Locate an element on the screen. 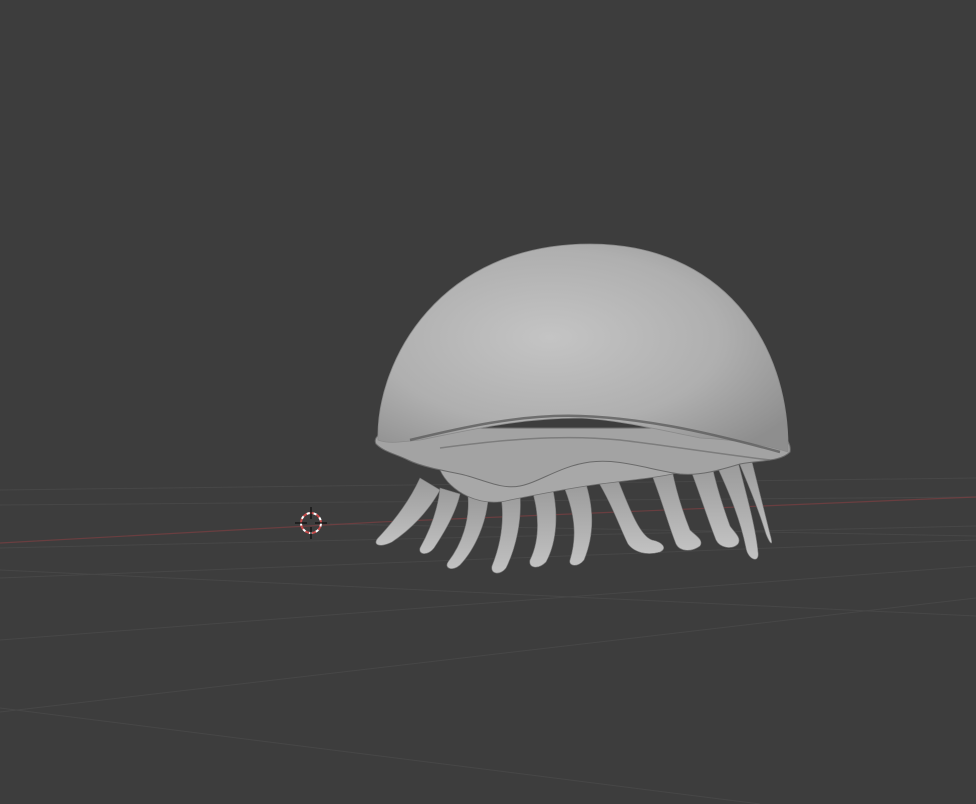 The width and height of the screenshot is (976, 804). jellyfish-bell is located at coordinates (583, 348).